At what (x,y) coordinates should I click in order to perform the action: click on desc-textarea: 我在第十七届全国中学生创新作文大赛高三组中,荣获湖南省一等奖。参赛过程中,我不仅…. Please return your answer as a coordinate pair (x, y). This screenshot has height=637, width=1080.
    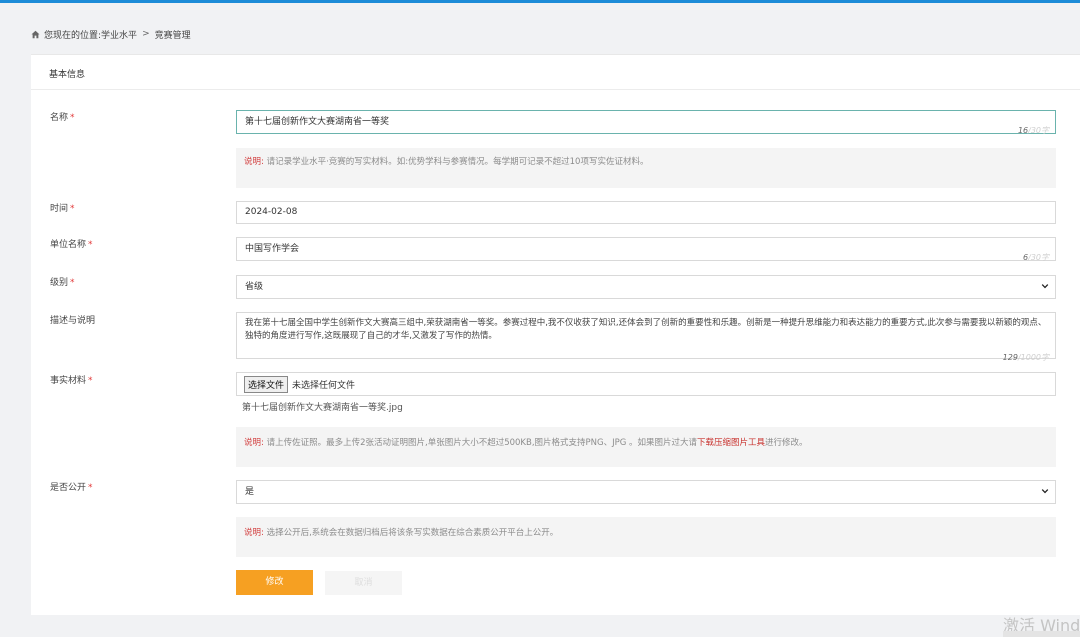
    Looking at the image, I should click on (646, 337).